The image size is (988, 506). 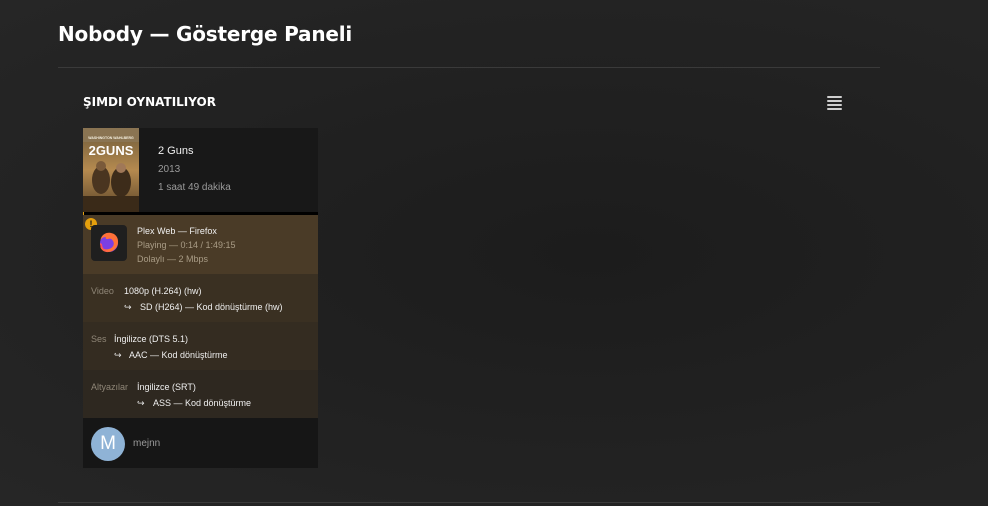 I want to click on playback-state: Playing — 0:14 / 1:49:15, so click(x=186, y=245).